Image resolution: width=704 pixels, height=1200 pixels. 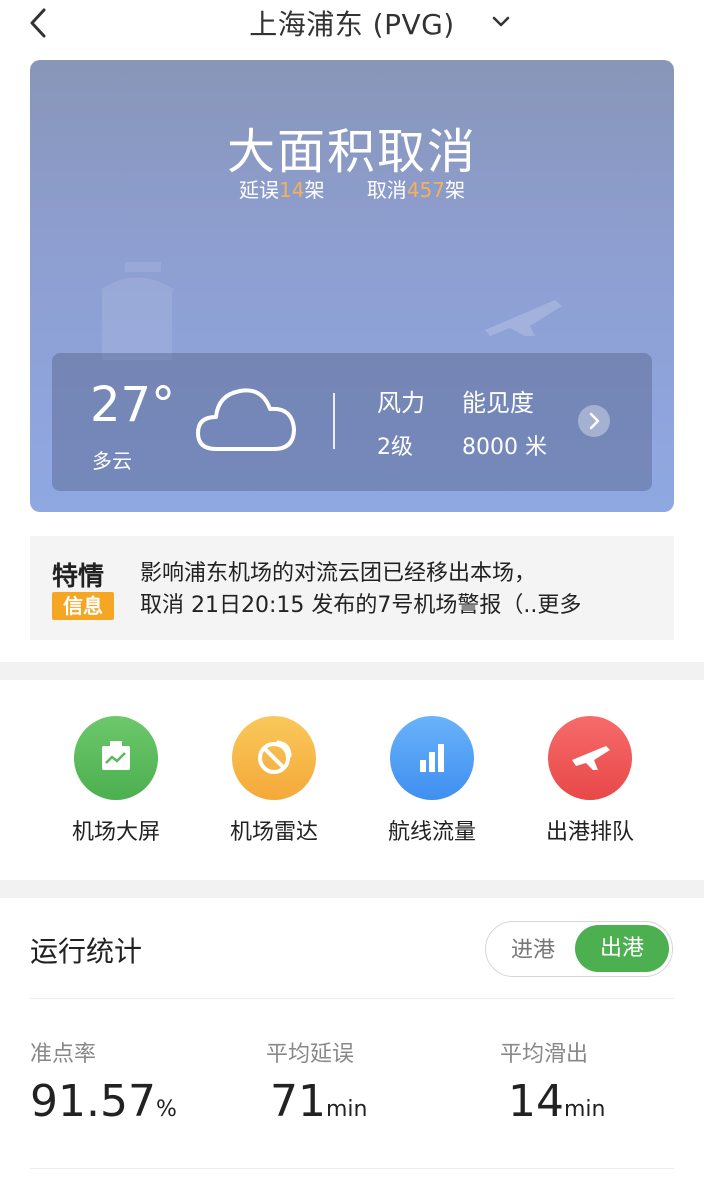 I want to click on bar-chart-icon, so click(x=432, y=758).